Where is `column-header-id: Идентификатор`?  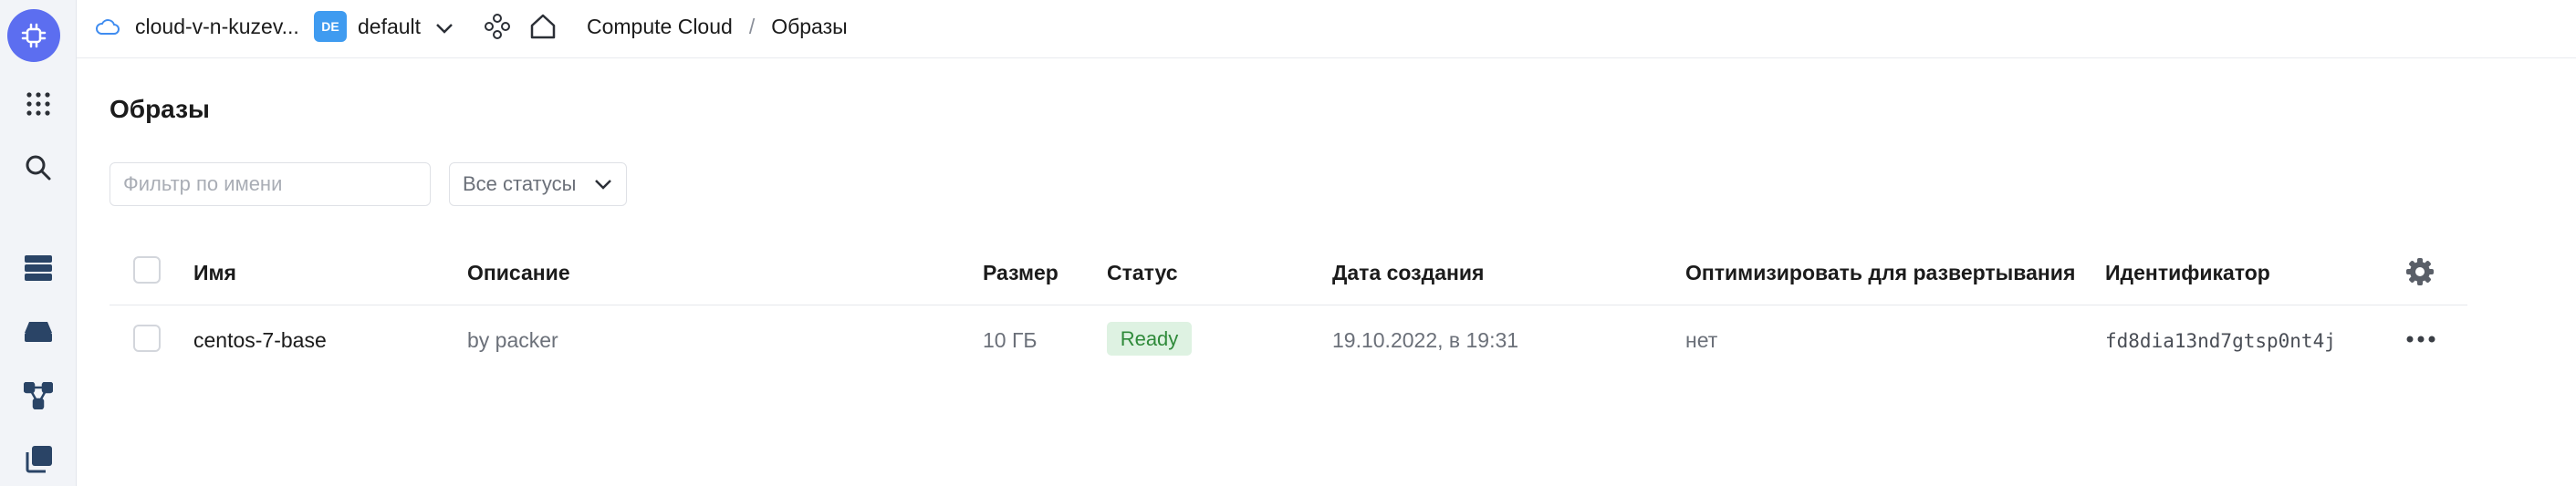
column-header-id: Идентификатор is located at coordinates (2187, 273).